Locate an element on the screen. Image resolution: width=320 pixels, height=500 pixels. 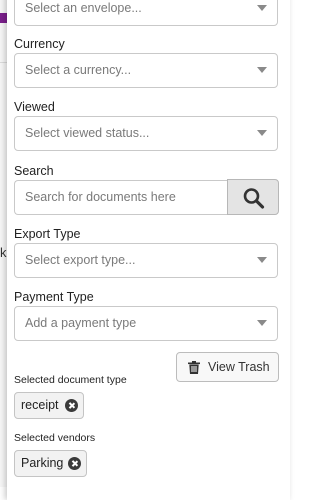
export-type-label: Export Type is located at coordinates (47, 234).